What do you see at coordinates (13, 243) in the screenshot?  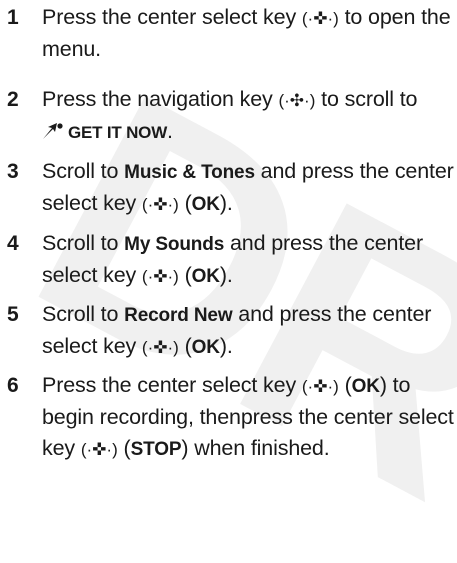 I see `step-number: 4` at bounding box center [13, 243].